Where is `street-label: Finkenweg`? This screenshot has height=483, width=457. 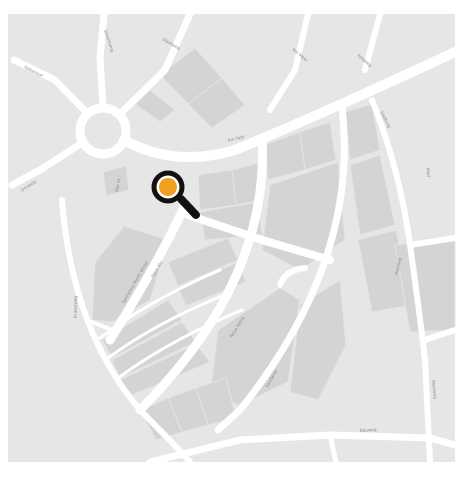 street-label: Finkenweg is located at coordinates (75, 307).